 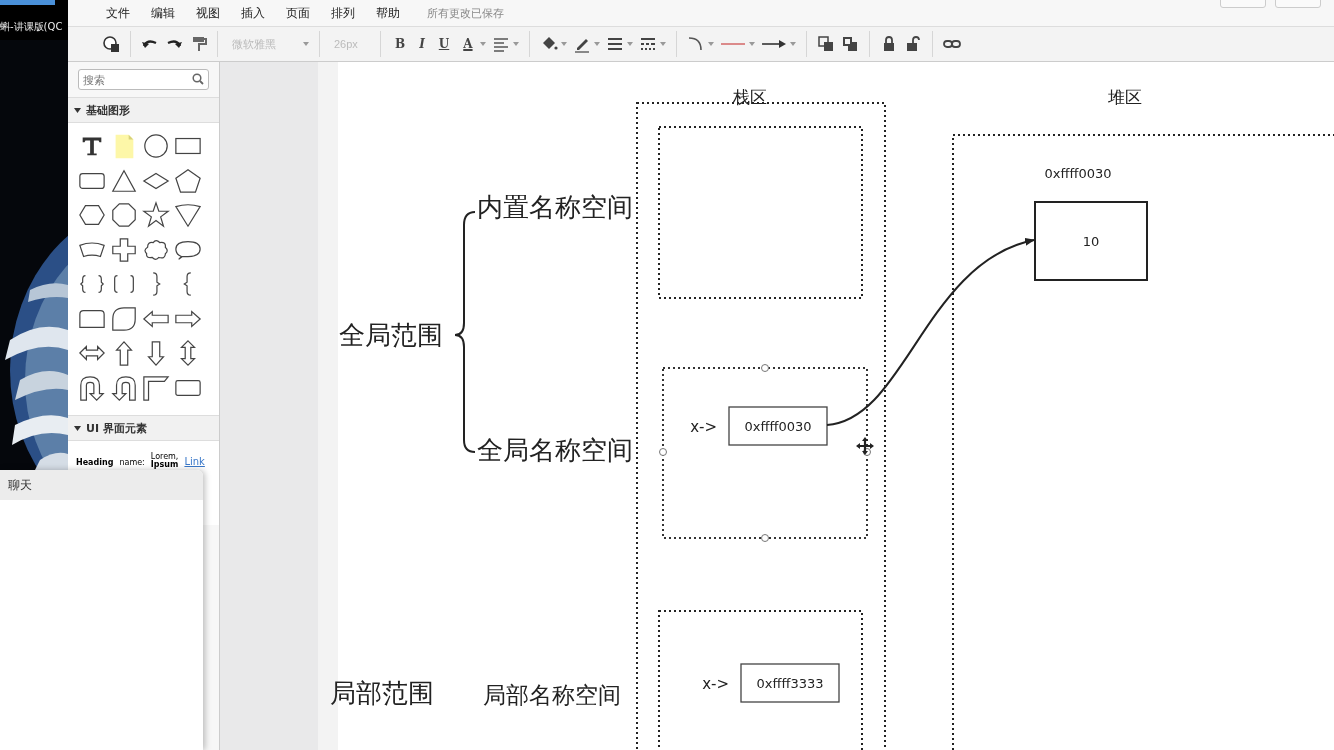 I want to click on pentagon-icon, so click(x=188, y=180).